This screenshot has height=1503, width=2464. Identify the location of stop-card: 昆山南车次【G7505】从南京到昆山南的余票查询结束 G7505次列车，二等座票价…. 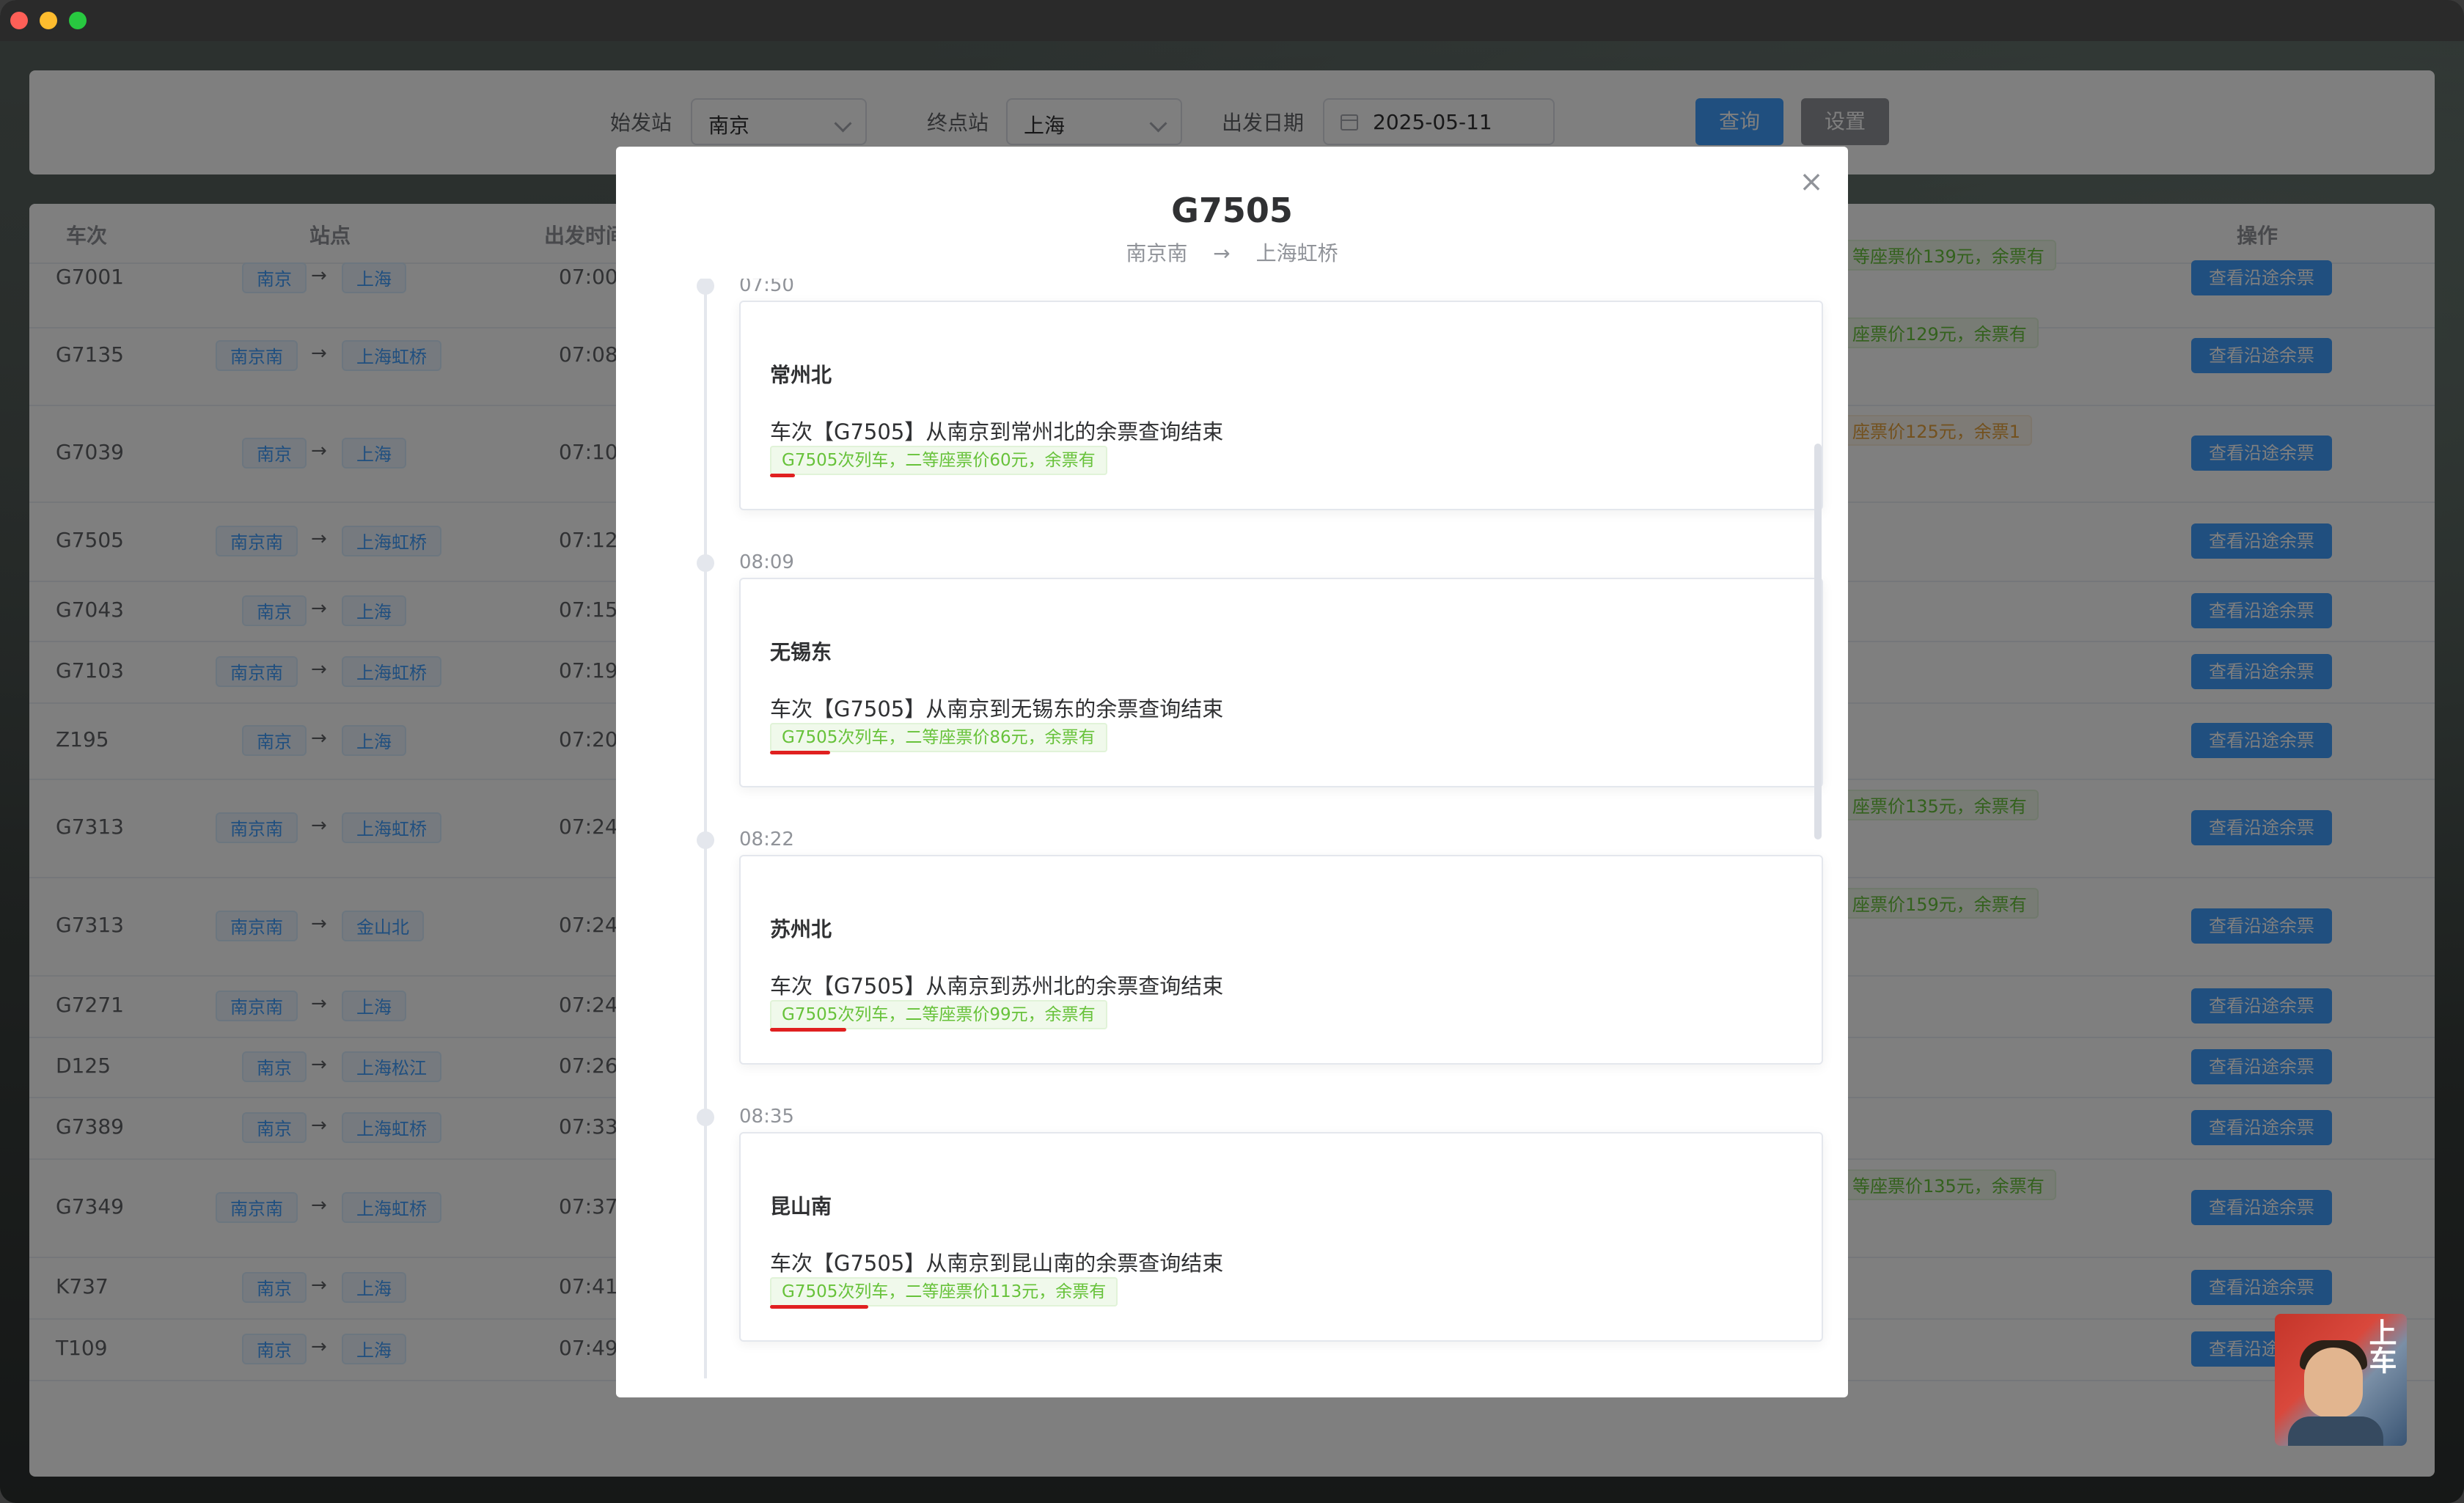
(1281, 1237).